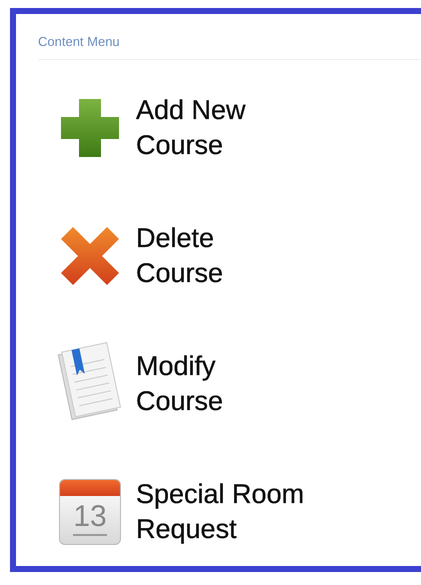 Image resolution: width=421 pixels, height=585 pixels. I want to click on menu-item: Special Room Request, so click(231, 512).